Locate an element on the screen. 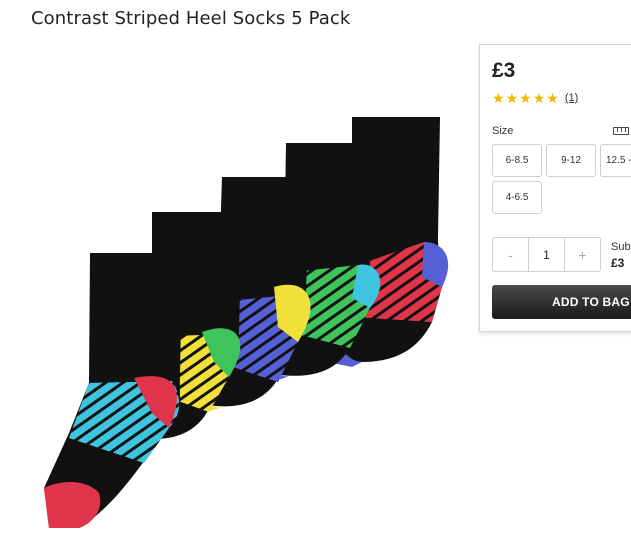 The image size is (631, 546). quantity-input: 1 is located at coordinates (546, 254).